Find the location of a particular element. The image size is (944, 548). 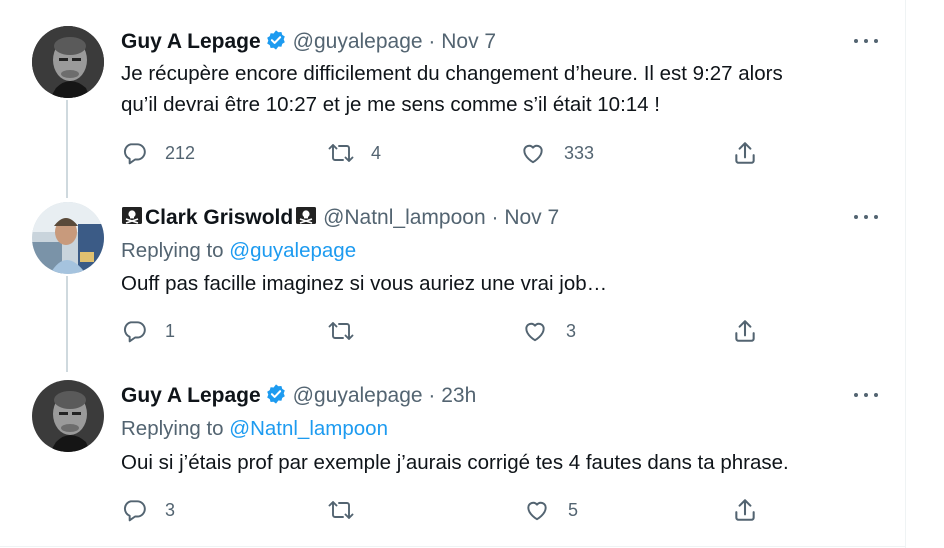

retweet-count: 4 is located at coordinates (376, 152).